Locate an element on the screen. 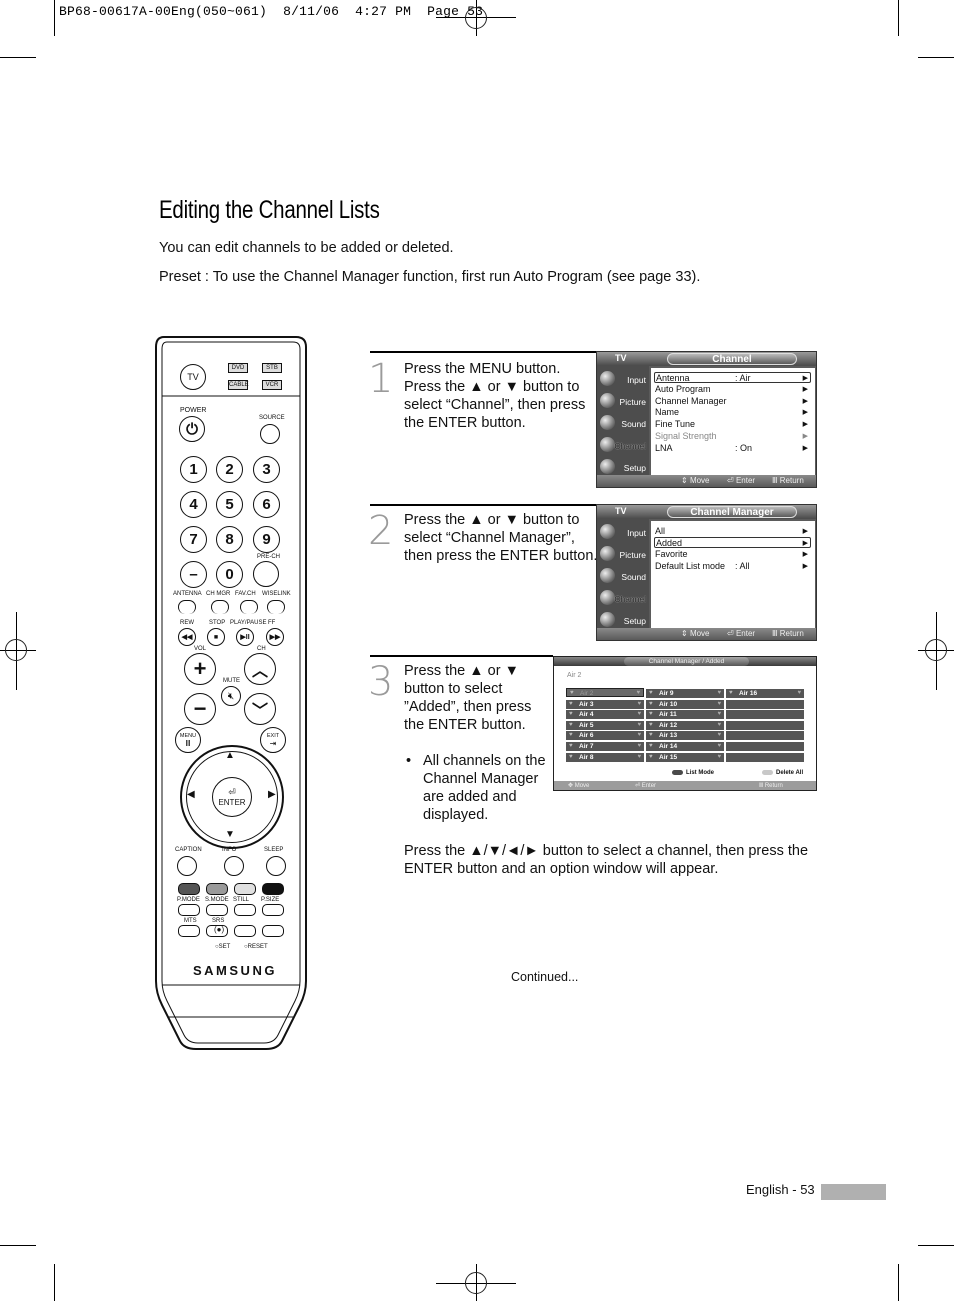 Image resolution: width=954 pixels, height=1301 pixels. channel-cell: ♥ Air 12 ♥ is located at coordinates (685, 725).